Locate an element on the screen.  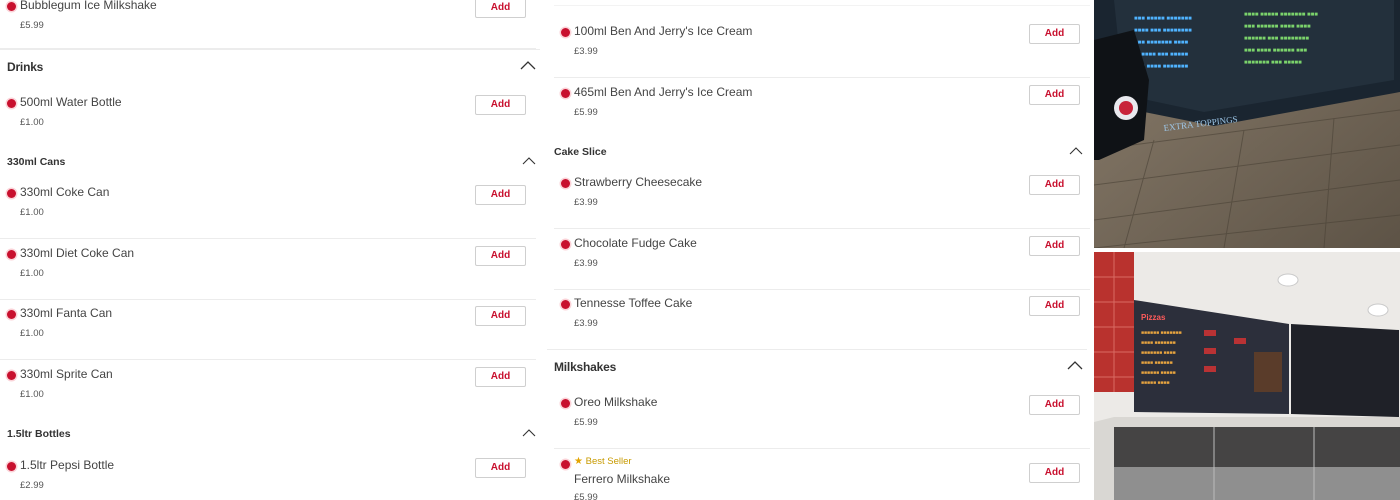
section-title: Milkshakes is located at coordinates (585, 367).